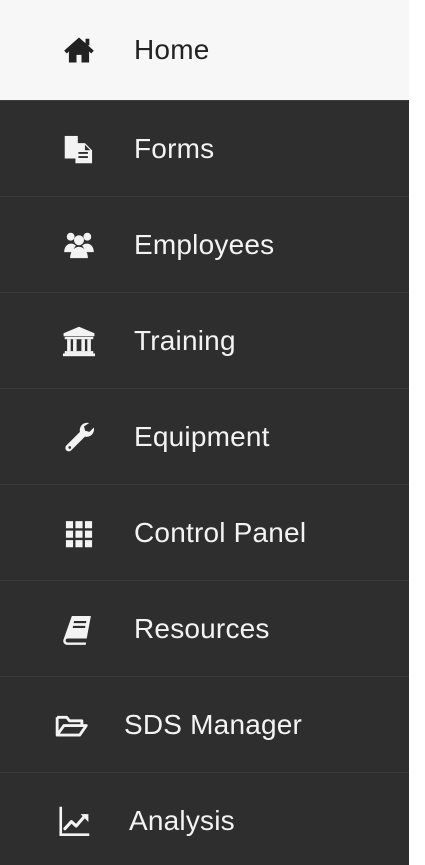 Image resolution: width=425 pixels, height=865 pixels. Describe the element at coordinates (79, 149) in the screenshot. I see `forms-icon` at that location.